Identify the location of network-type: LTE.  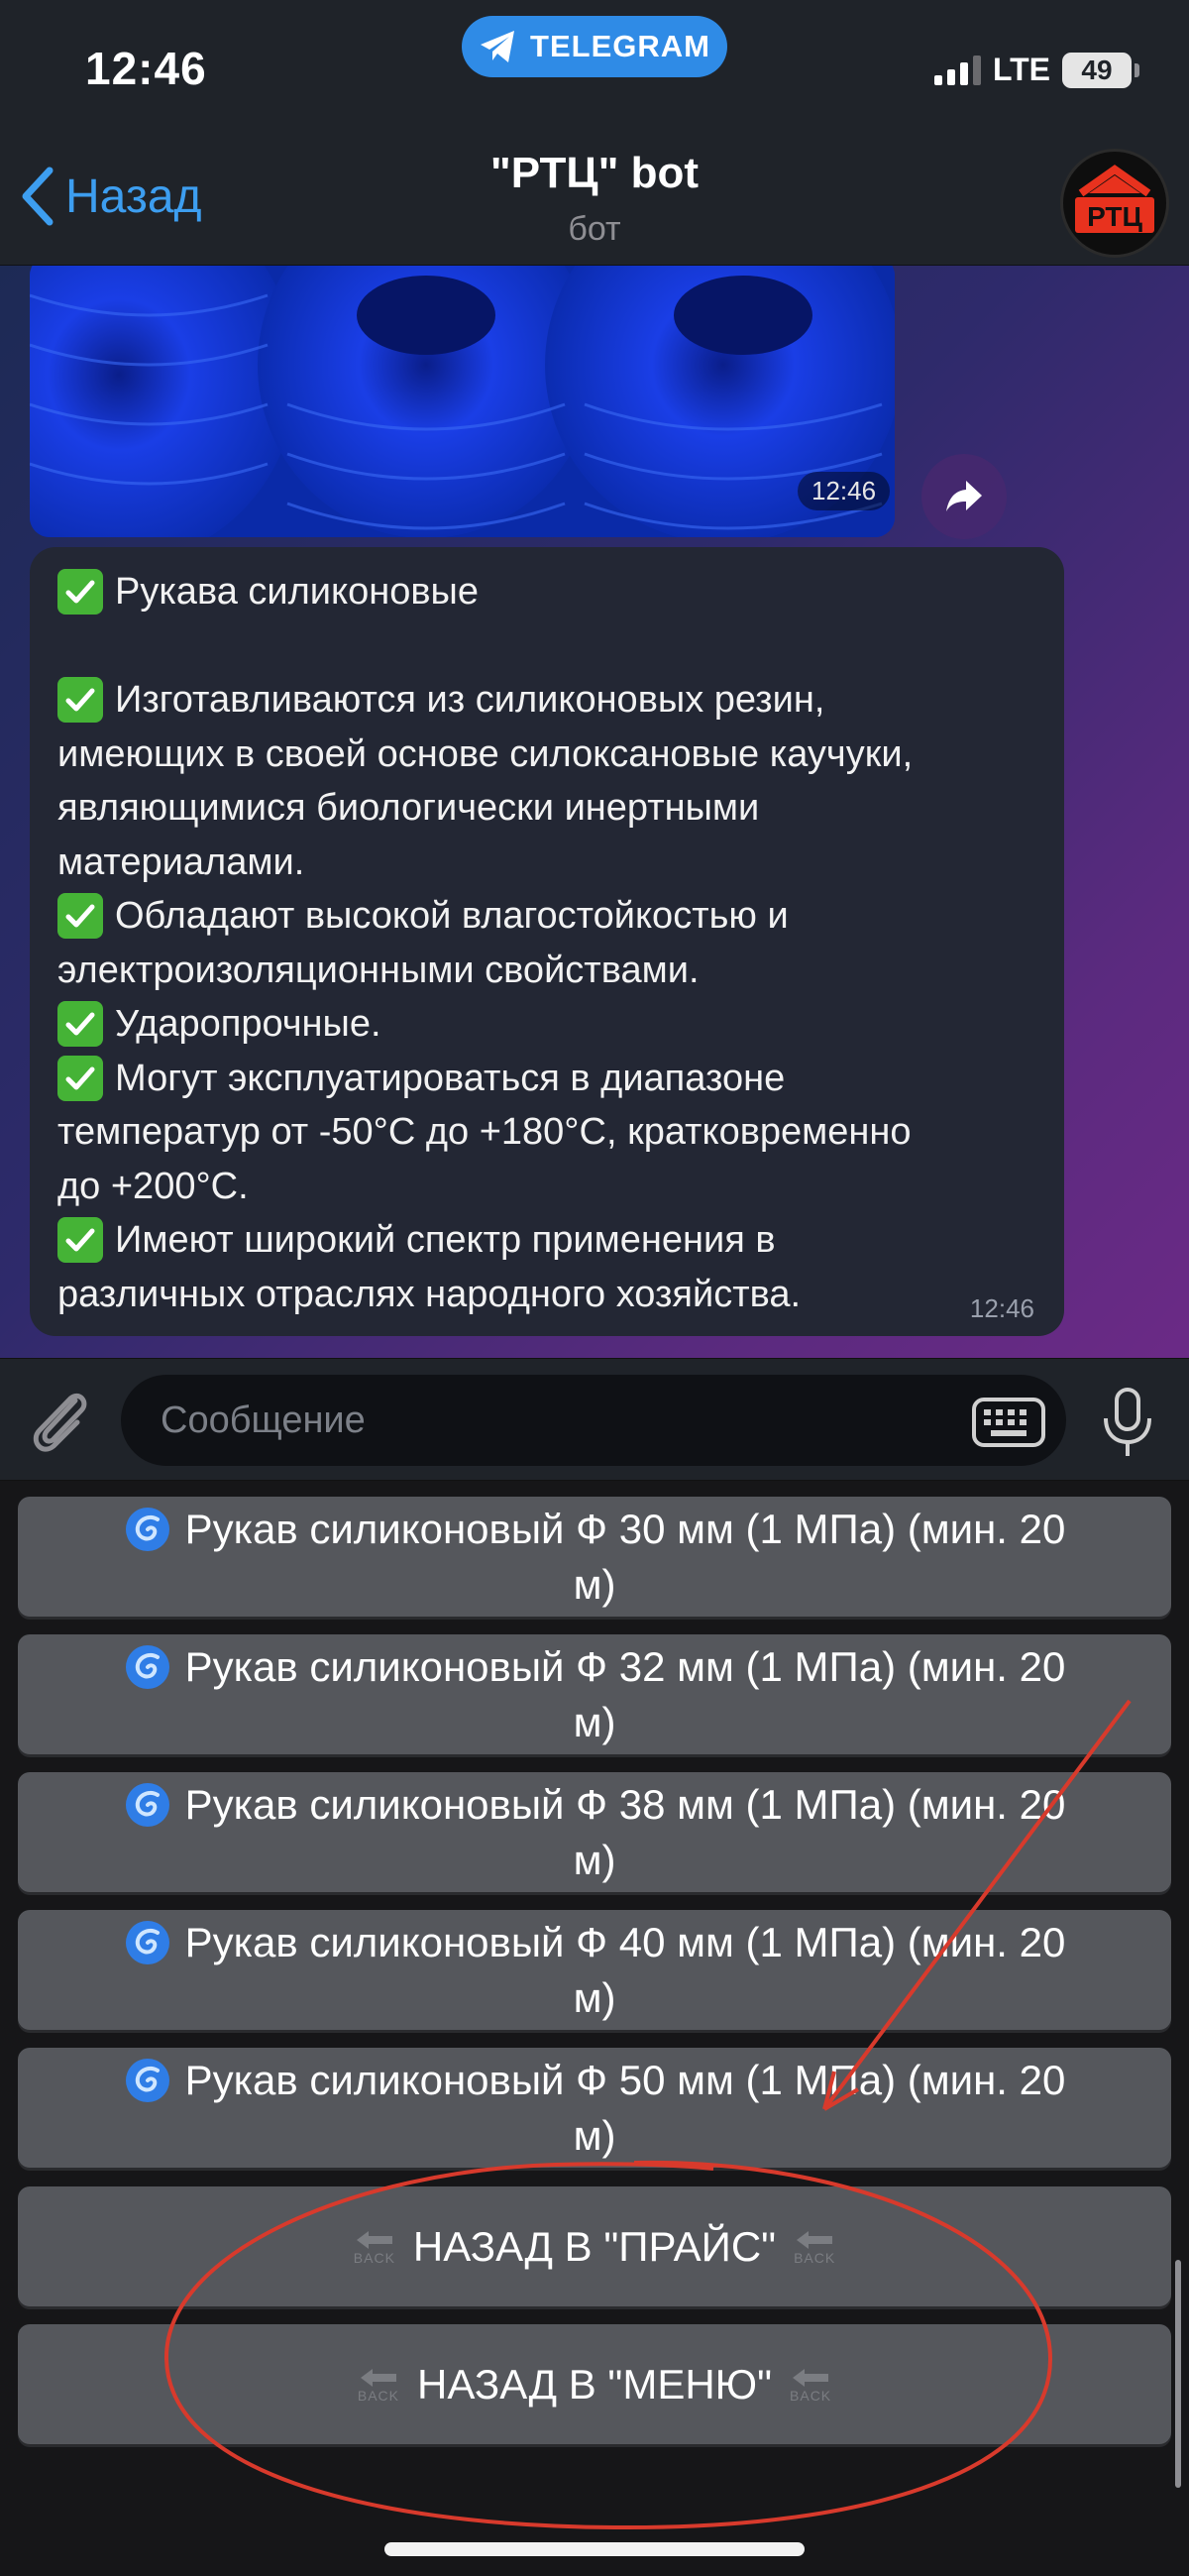
(1021, 69).